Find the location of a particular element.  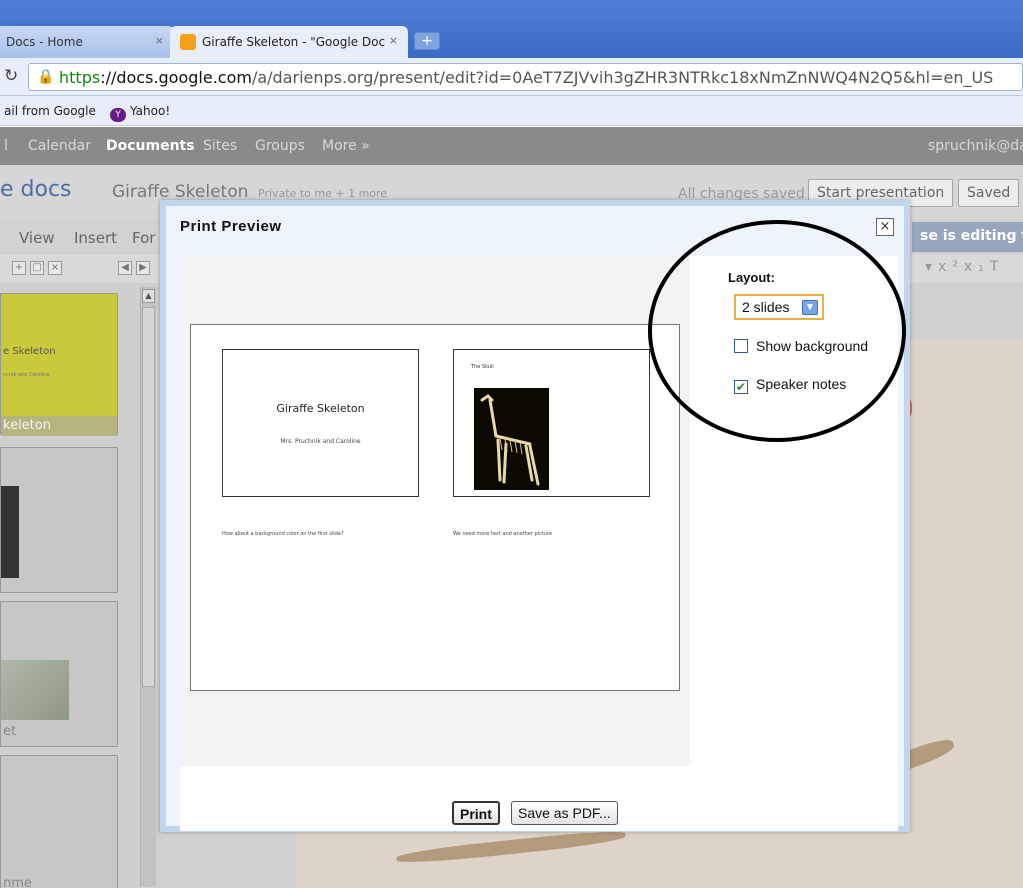

scrollbar-thumb is located at coordinates (148, 497).